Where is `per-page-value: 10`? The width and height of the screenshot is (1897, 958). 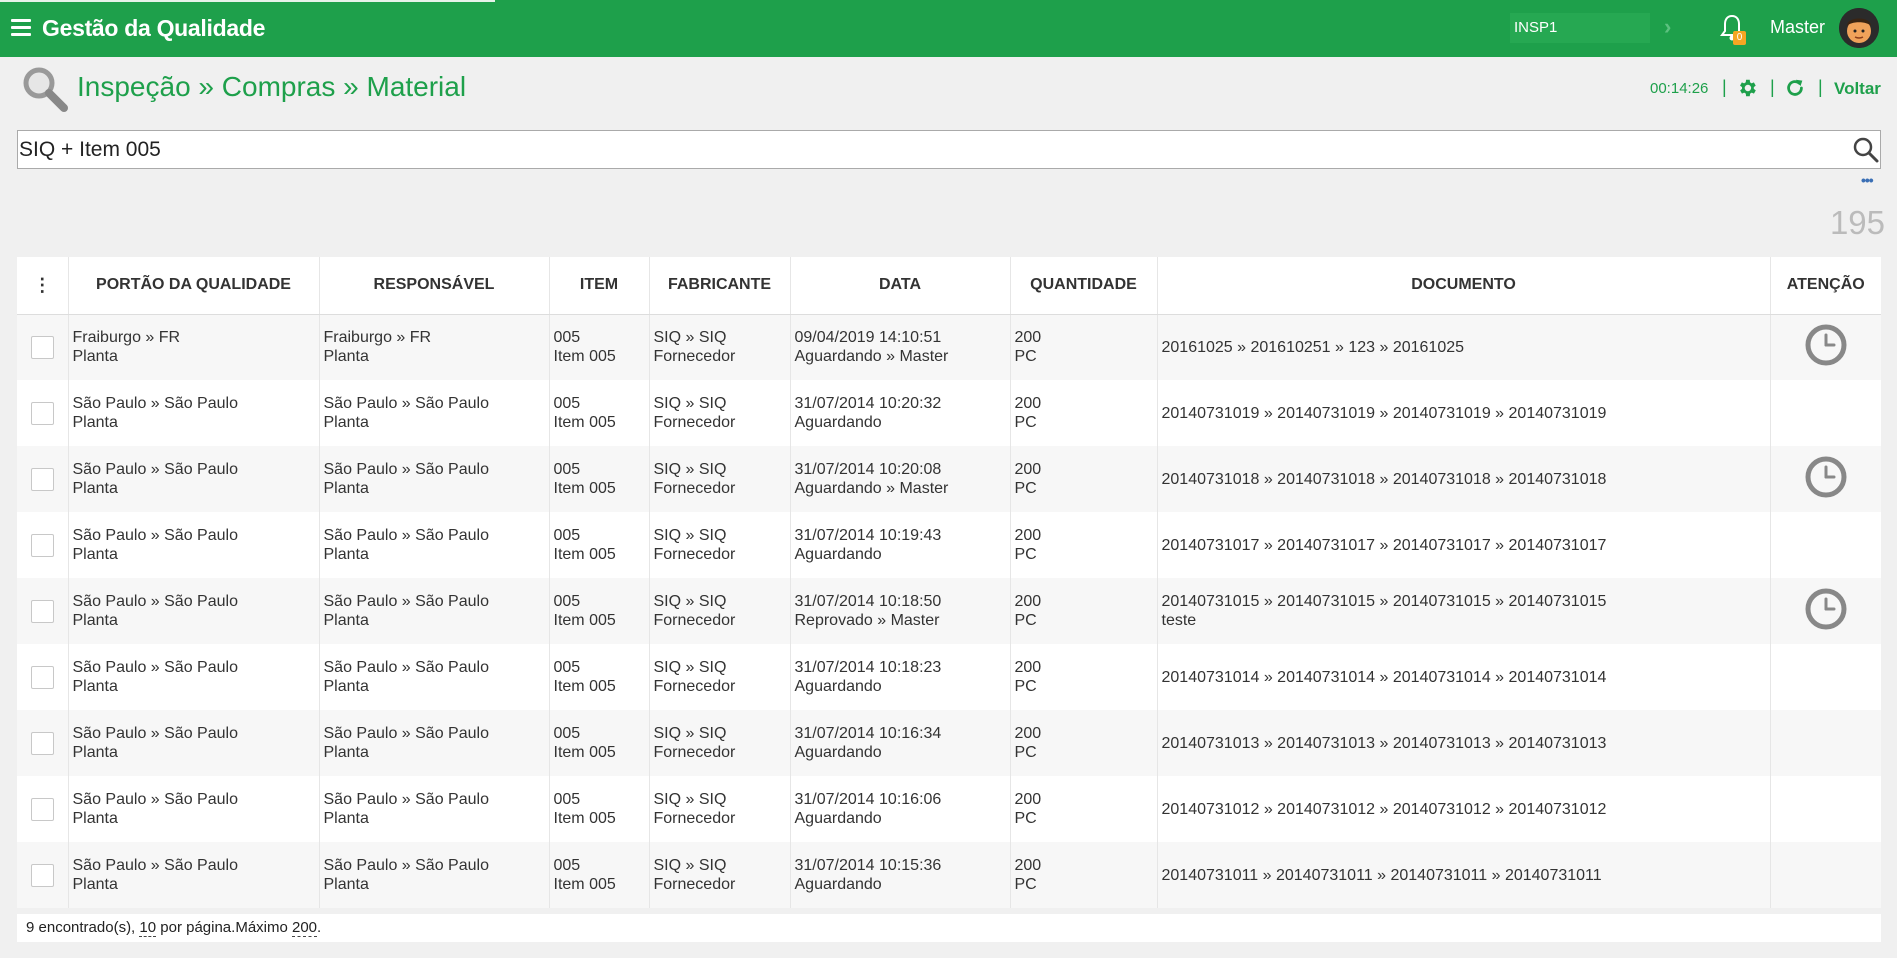
per-page-value: 10 is located at coordinates (148, 928).